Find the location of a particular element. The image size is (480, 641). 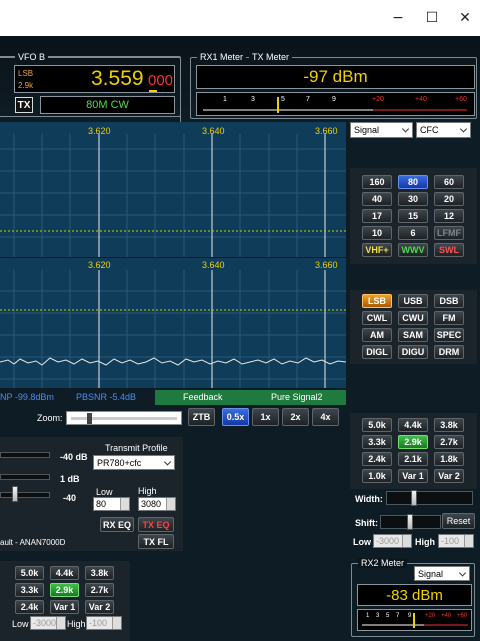

pbsnr-status: PBSNR -5.4dB is located at coordinates (106, 397).